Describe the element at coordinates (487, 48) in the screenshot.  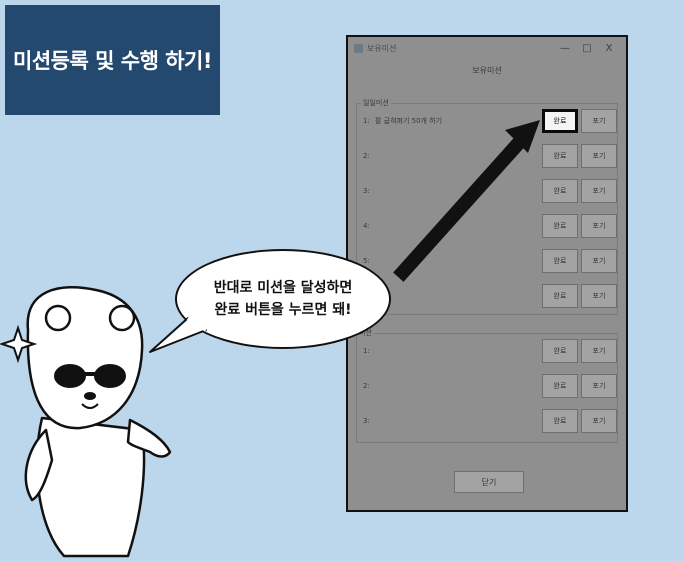
I see `window-titlebar: 보유미션 — □ X` at that location.